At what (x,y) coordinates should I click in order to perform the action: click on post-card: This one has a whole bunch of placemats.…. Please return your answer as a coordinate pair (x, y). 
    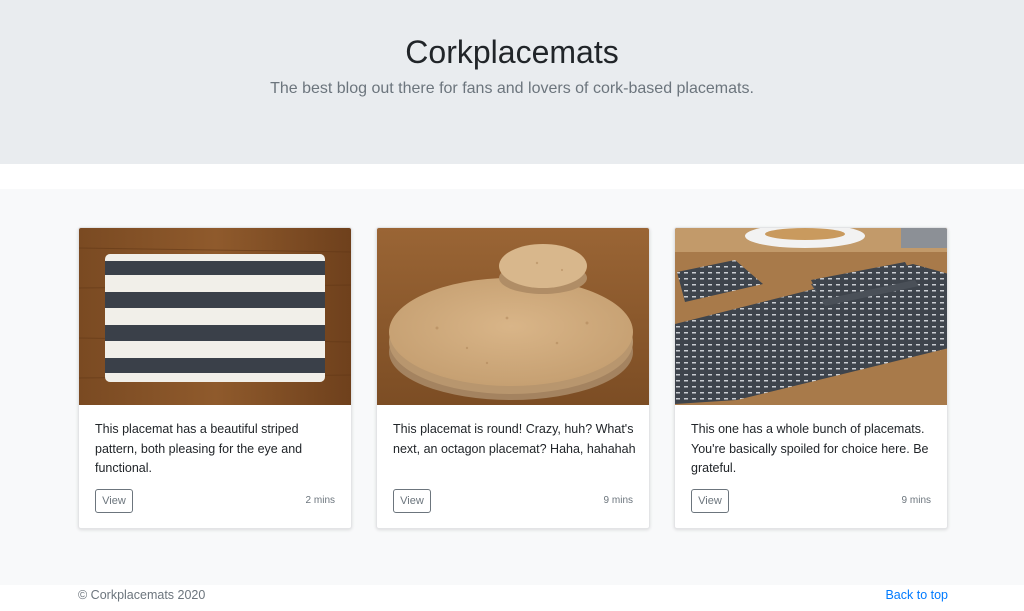
    Looking at the image, I should click on (811, 378).